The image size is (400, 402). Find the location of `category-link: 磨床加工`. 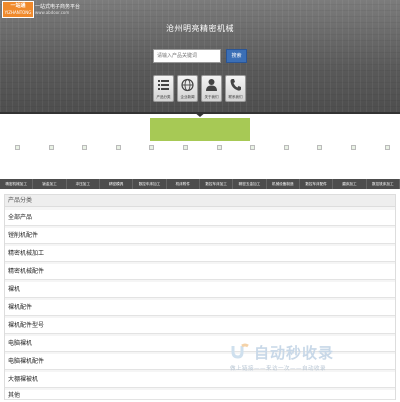

category-link: 磨床加工 is located at coordinates (350, 184).